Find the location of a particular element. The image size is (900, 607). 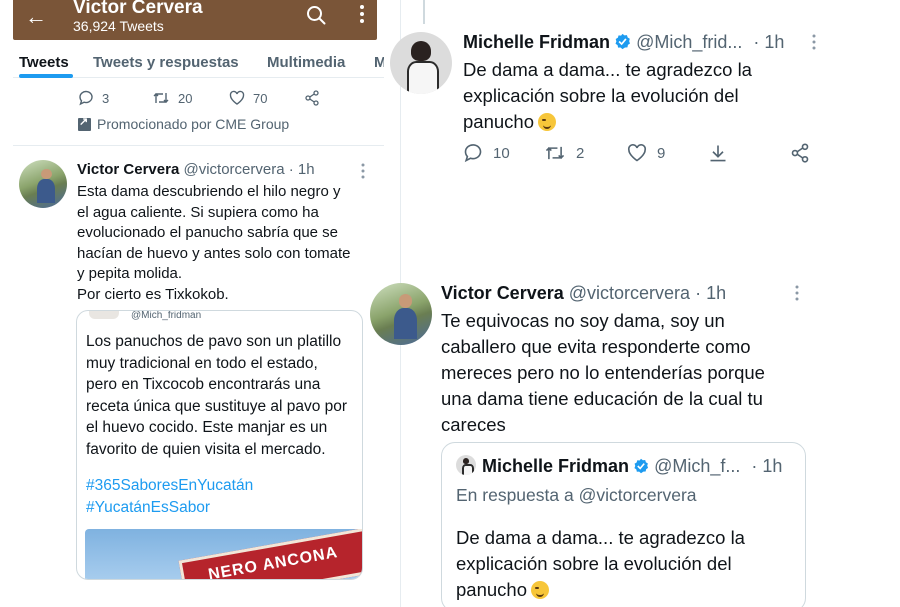

reply-button: 3 is located at coordinates (93, 98).